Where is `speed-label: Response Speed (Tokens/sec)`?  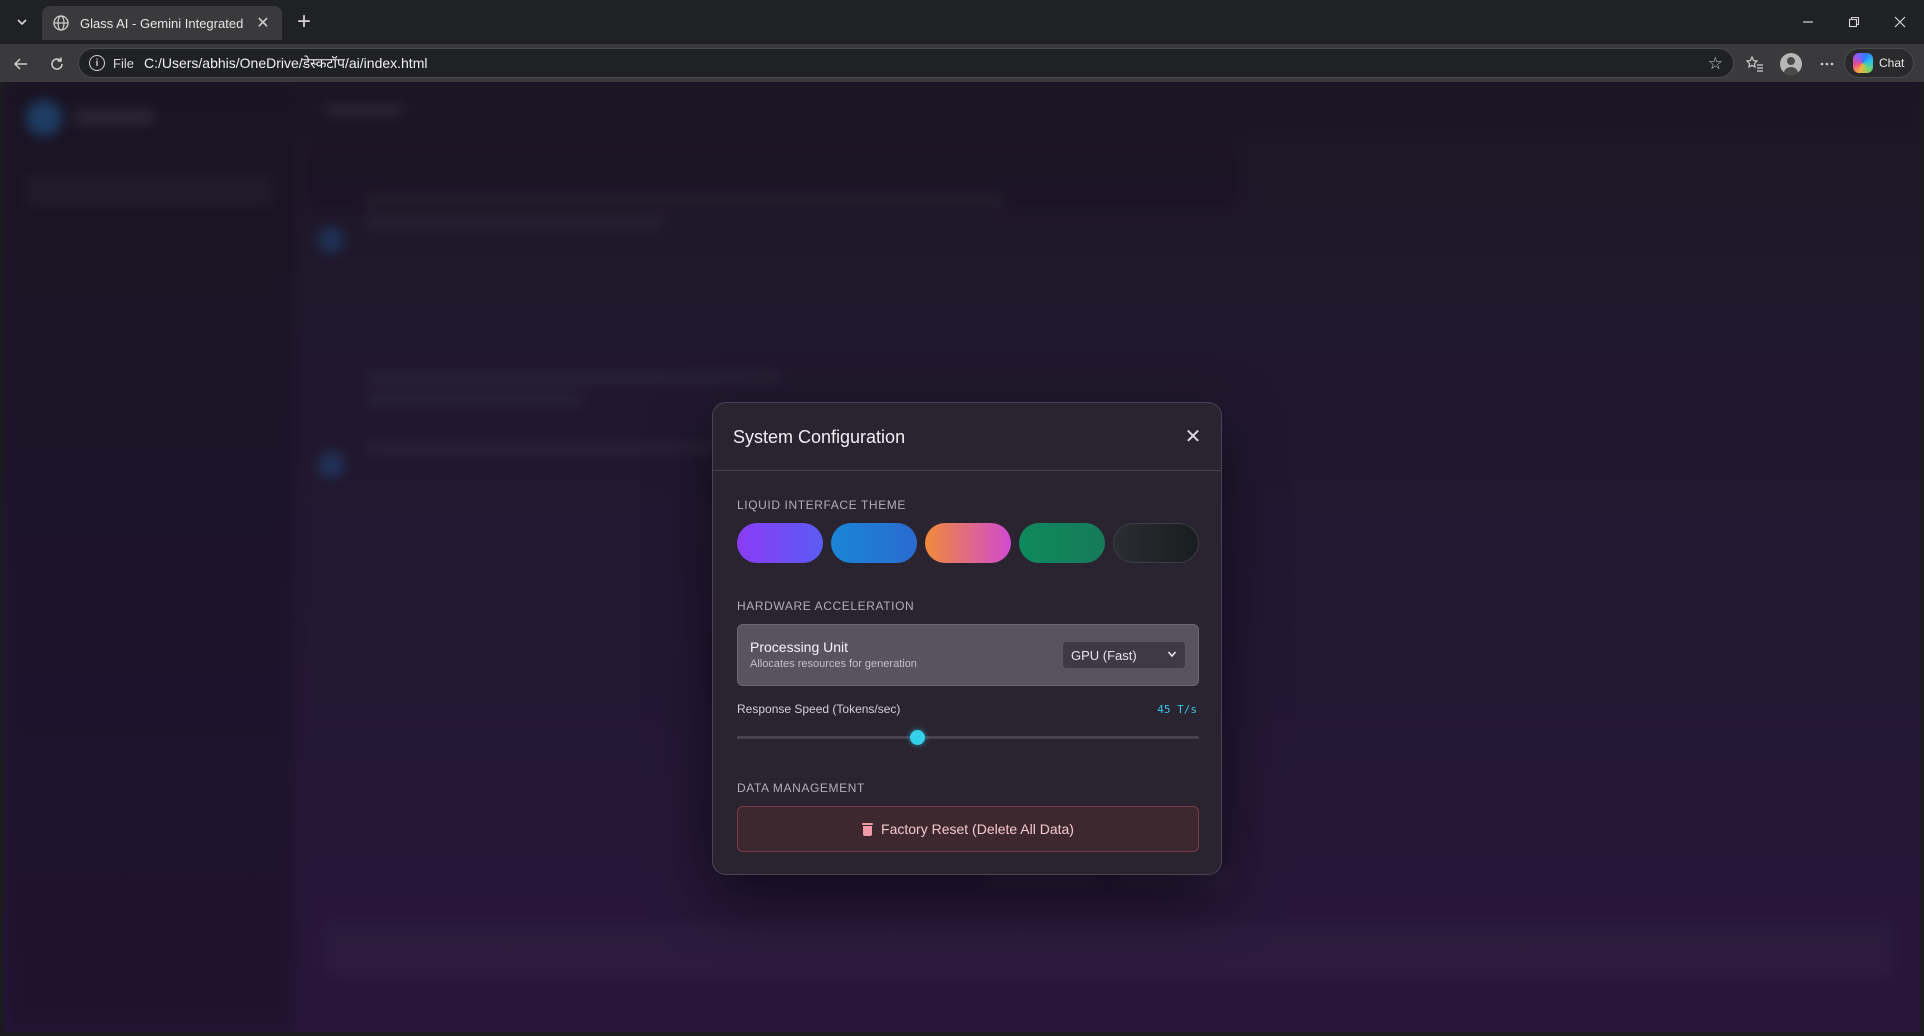
speed-label: Response Speed (Tokens/sec) is located at coordinates (819, 709).